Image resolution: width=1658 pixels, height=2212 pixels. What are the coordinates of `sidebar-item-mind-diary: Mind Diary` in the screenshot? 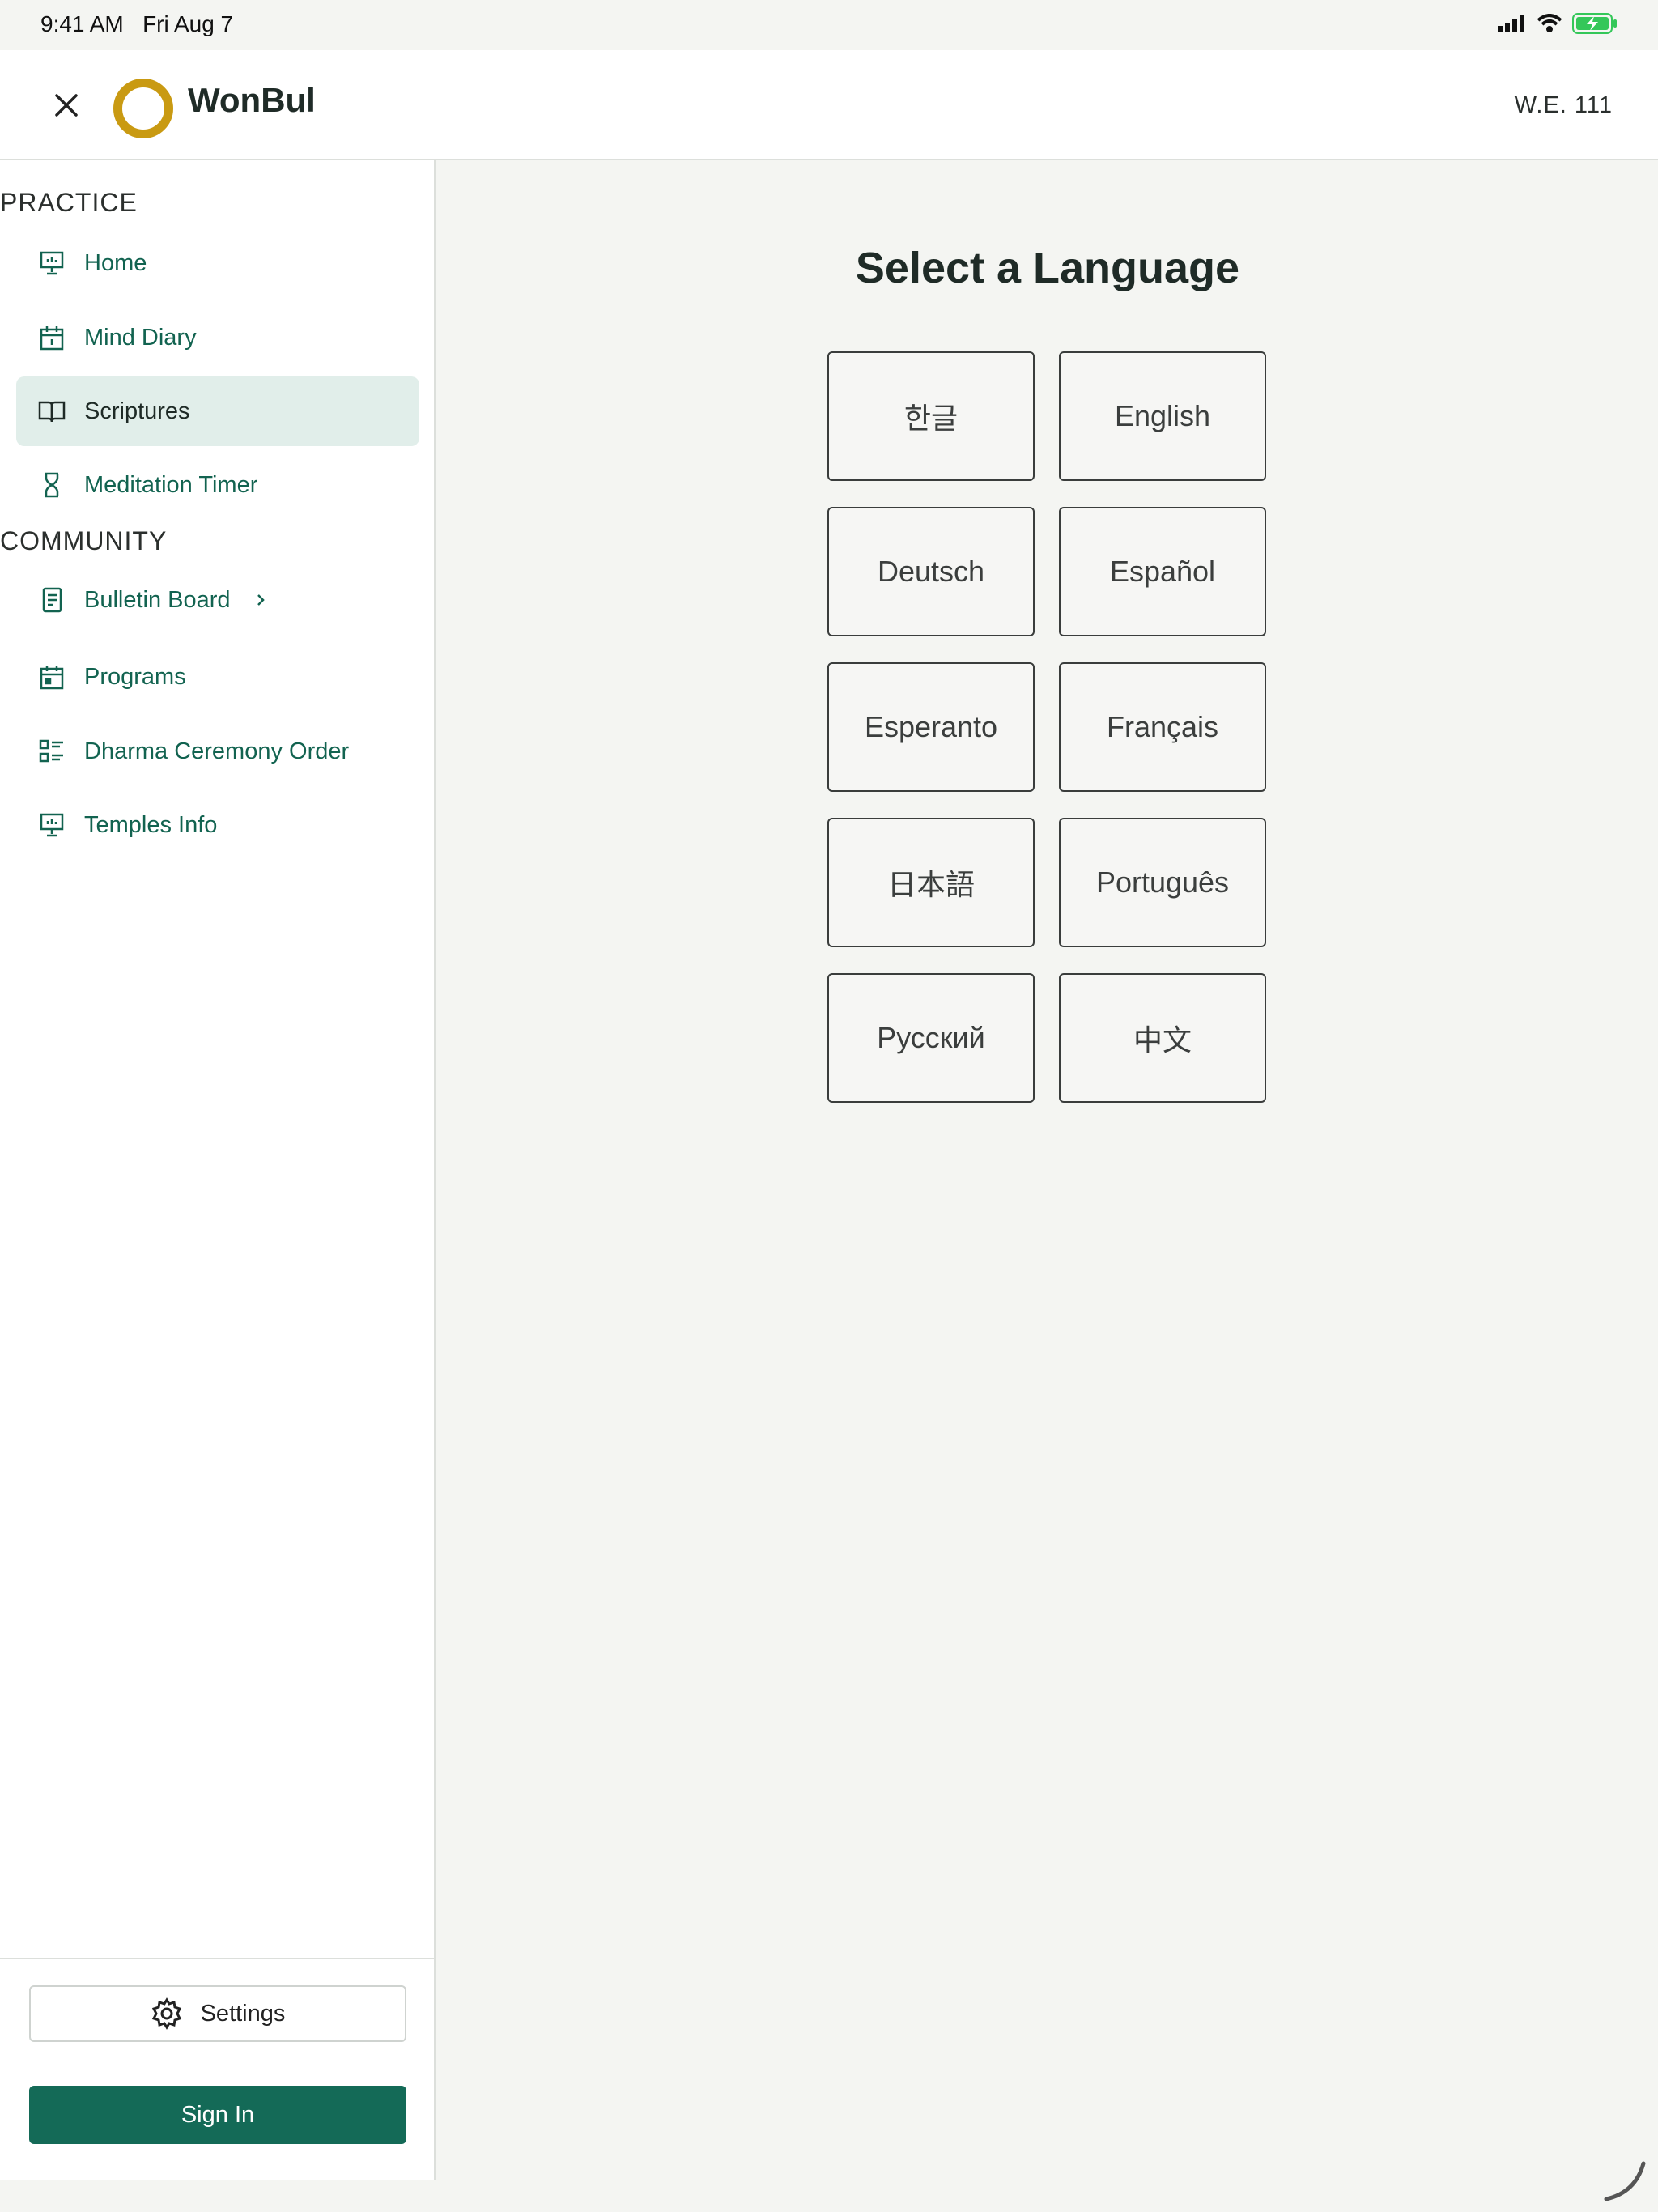 It's located at (217, 337).